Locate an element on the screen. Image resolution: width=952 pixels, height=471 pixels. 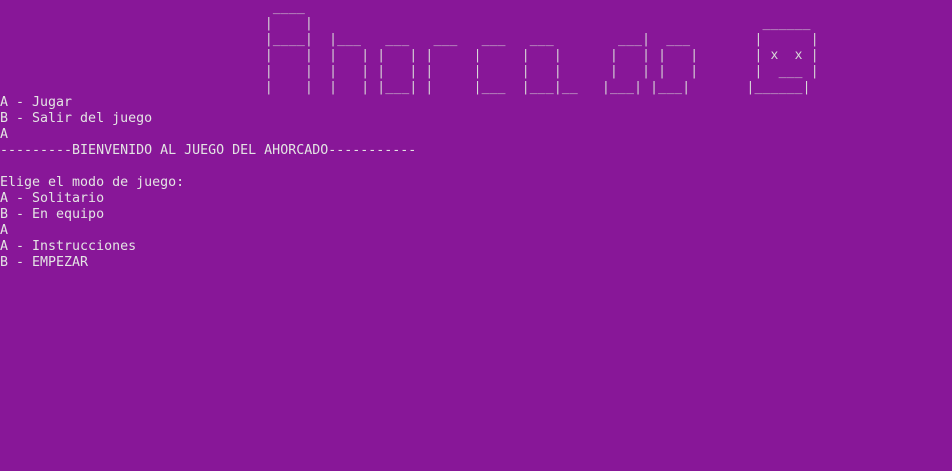
menu-option-jugar: A - Jugar is located at coordinates (36, 102).